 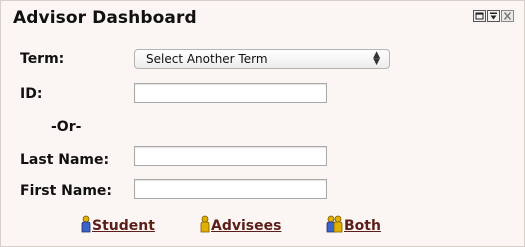 What do you see at coordinates (507, 16) in the screenshot?
I see `close-window-icon` at bounding box center [507, 16].